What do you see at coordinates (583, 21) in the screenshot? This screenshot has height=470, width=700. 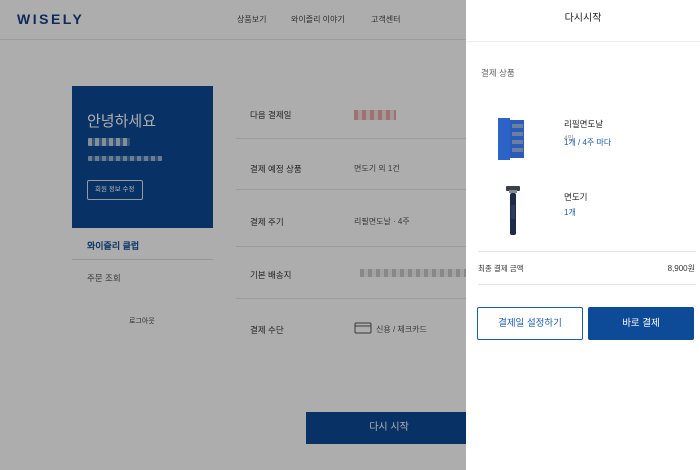 I see `drawer-title: 다시시작` at bounding box center [583, 21].